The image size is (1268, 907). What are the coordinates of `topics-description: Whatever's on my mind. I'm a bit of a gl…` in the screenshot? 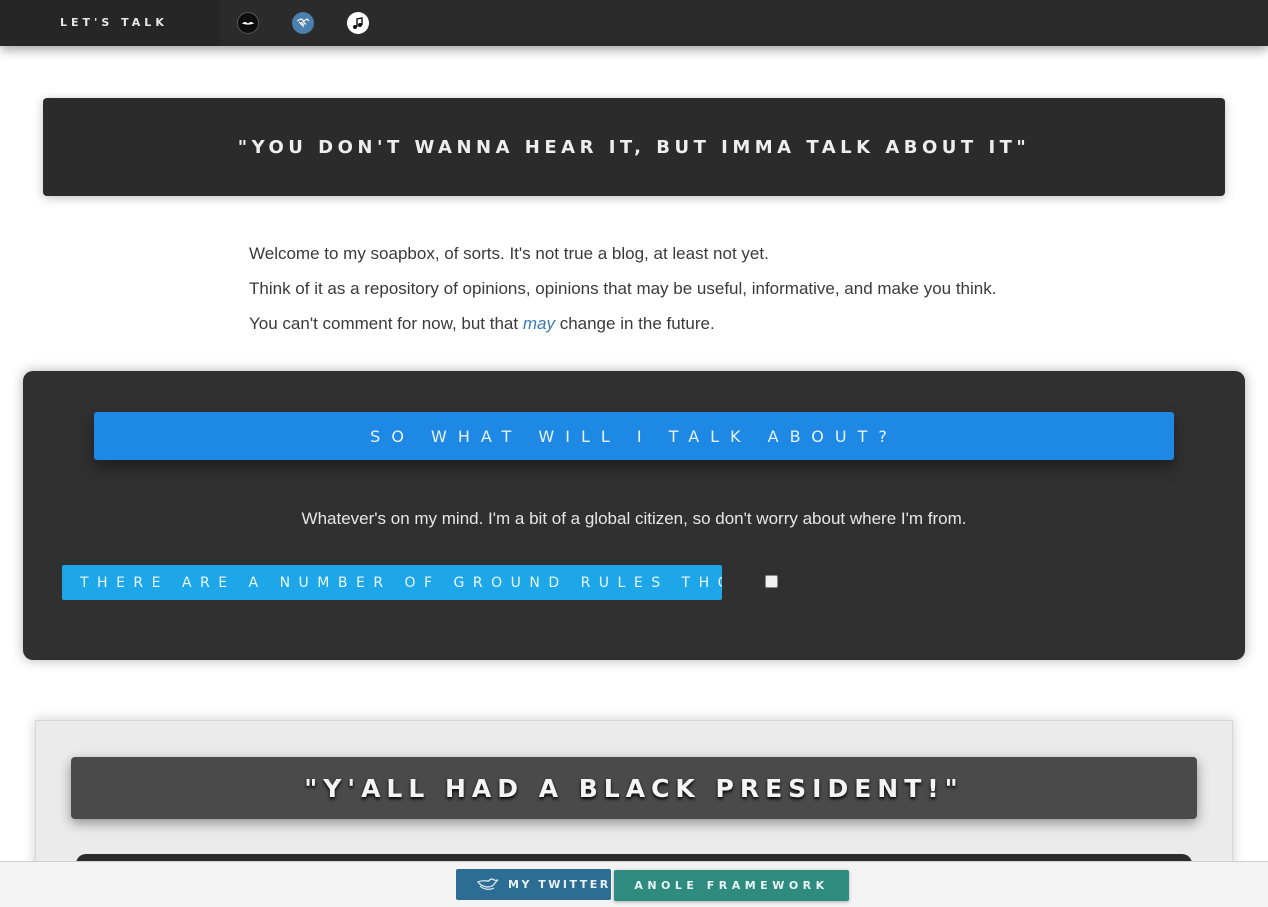 It's located at (634, 518).